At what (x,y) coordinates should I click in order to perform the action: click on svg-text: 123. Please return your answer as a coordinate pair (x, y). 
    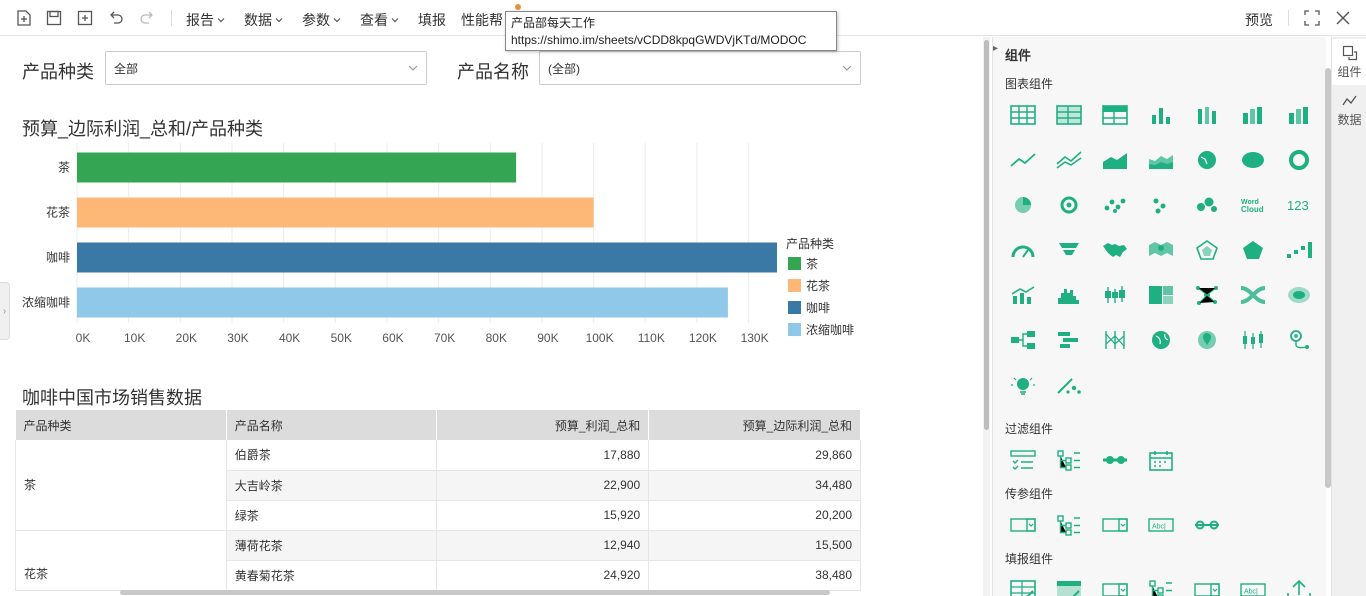
    Looking at the image, I should click on (1298, 205).